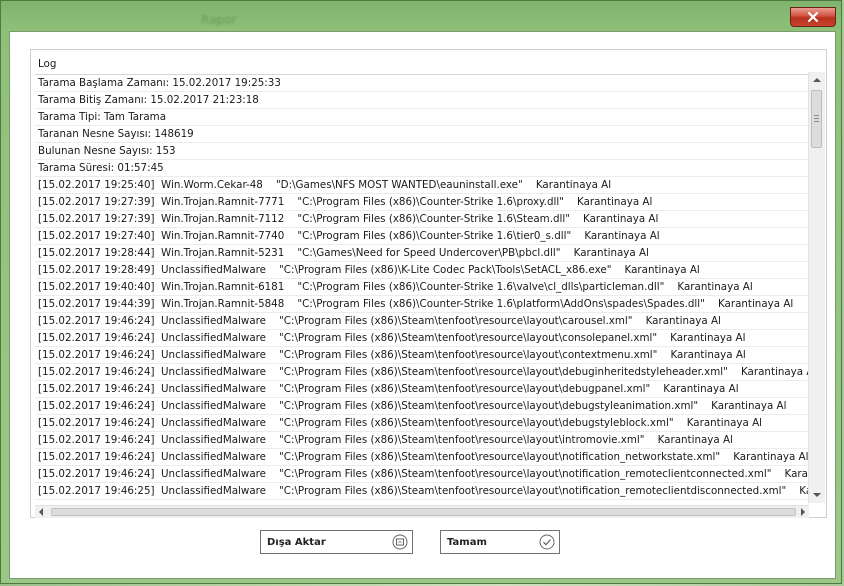  Describe the element at coordinates (41, 512) in the screenshot. I see `scroll-left-arrow-icon` at that location.